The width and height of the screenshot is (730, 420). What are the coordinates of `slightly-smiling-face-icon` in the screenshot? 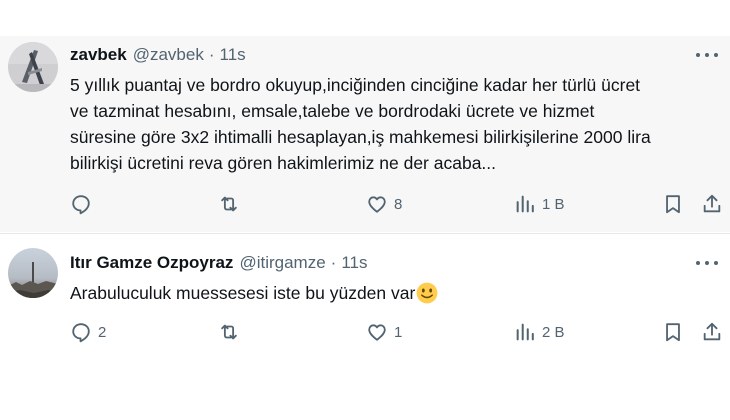 It's located at (427, 293).